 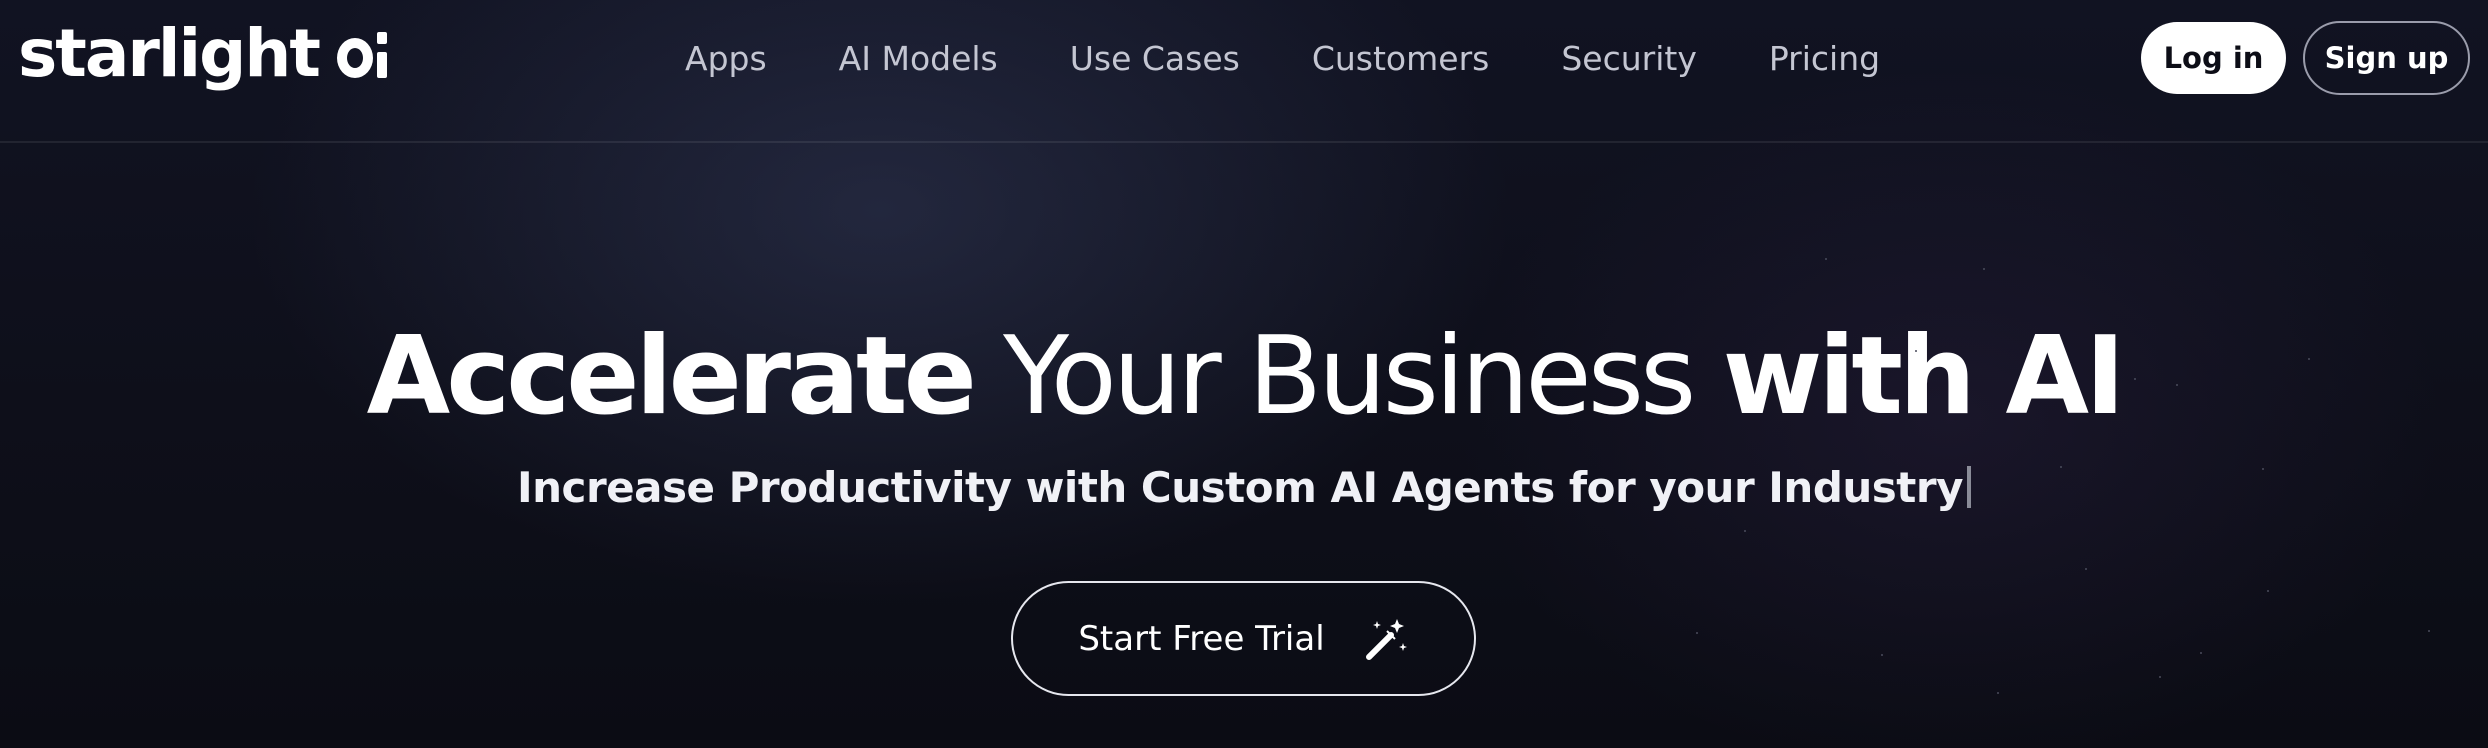 What do you see at coordinates (671, 376) in the screenshot?
I see `hero-title-accelerate: Accelerate` at bounding box center [671, 376].